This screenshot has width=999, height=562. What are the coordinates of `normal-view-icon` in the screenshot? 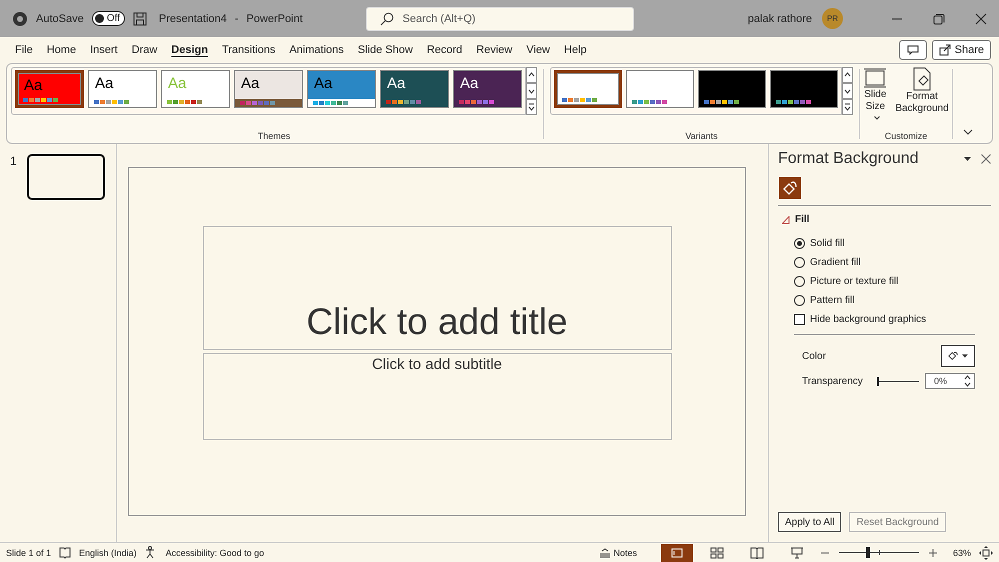 It's located at (677, 552).